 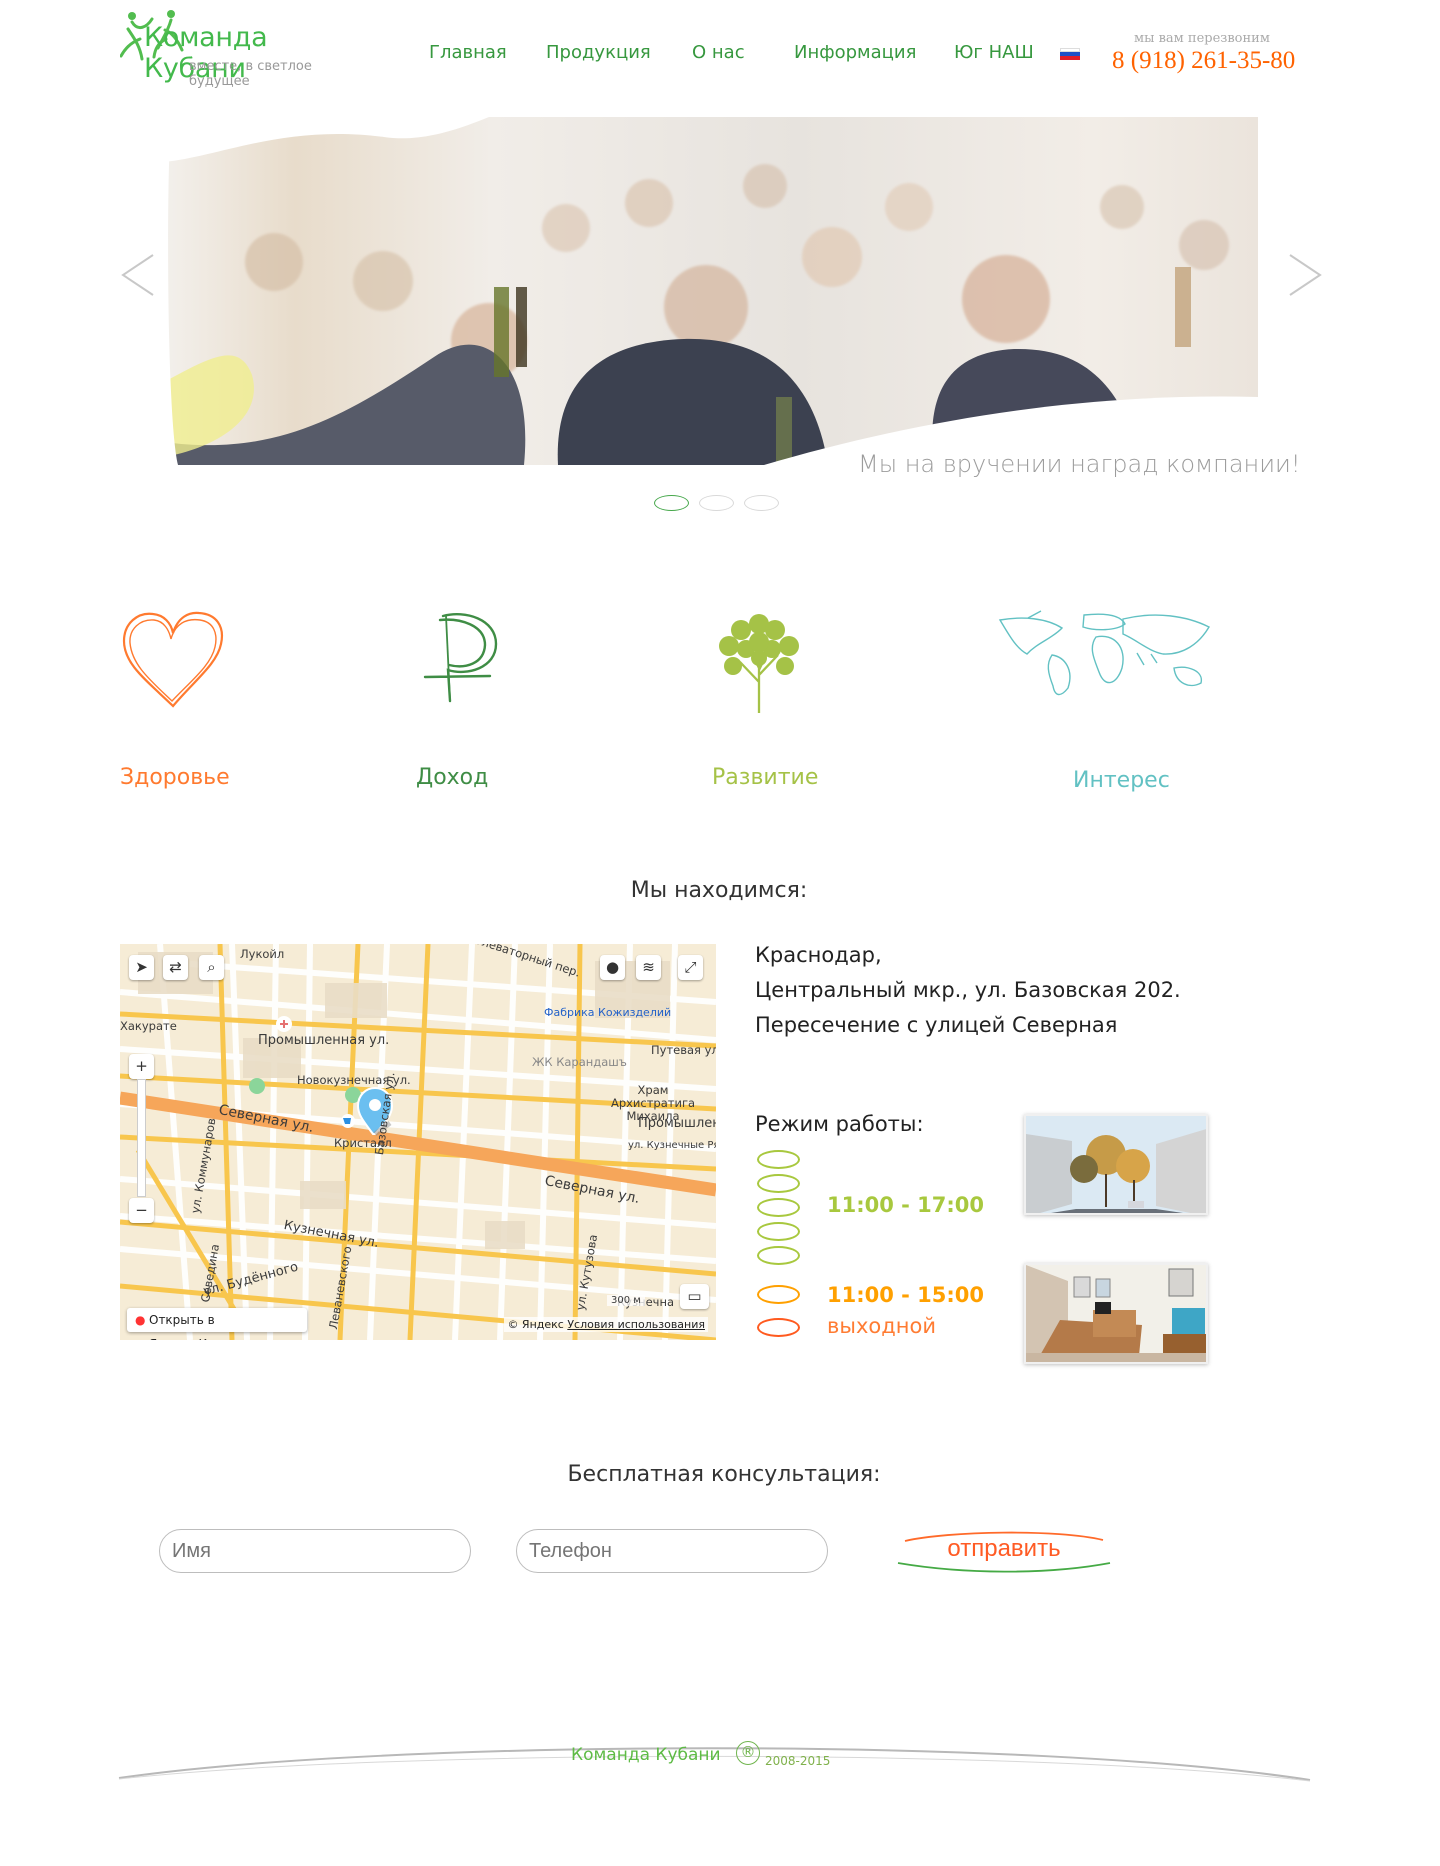 What do you see at coordinates (818, 955) in the screenshot?
I see `address-city: Краснодар,` at bounding box center [818, 955].